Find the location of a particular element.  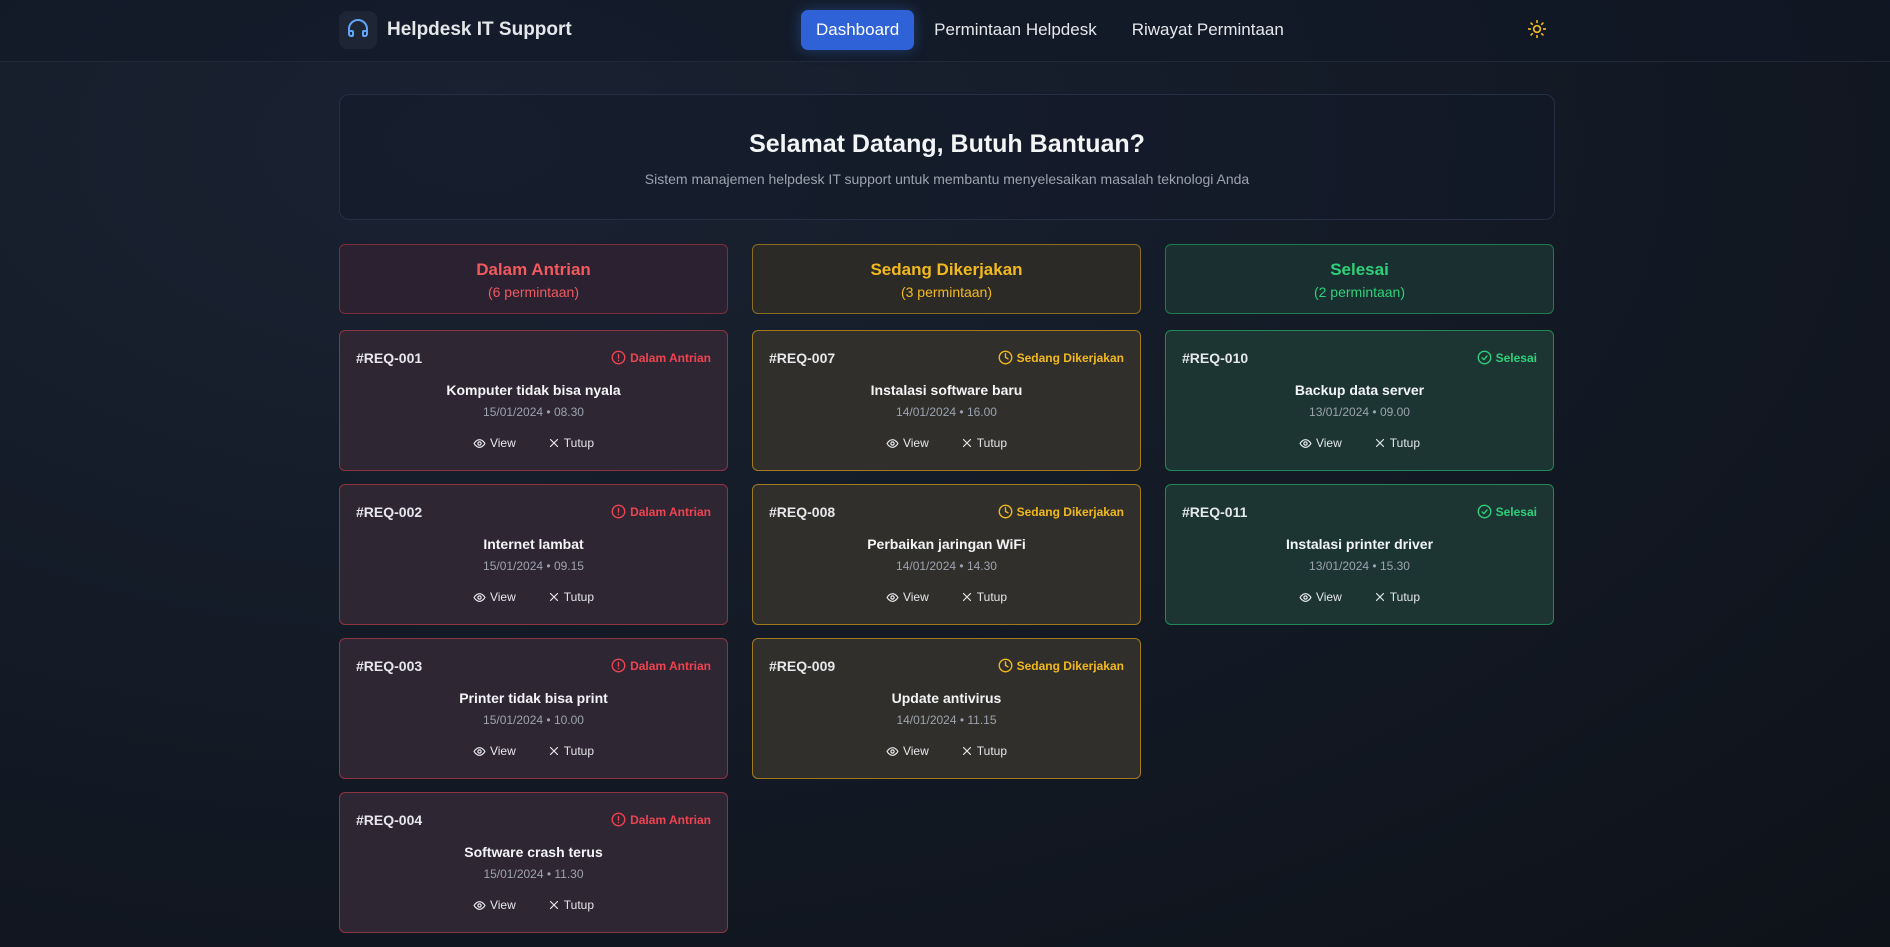

status-text: Dalam Antrian is located at coordinates (670, 819).